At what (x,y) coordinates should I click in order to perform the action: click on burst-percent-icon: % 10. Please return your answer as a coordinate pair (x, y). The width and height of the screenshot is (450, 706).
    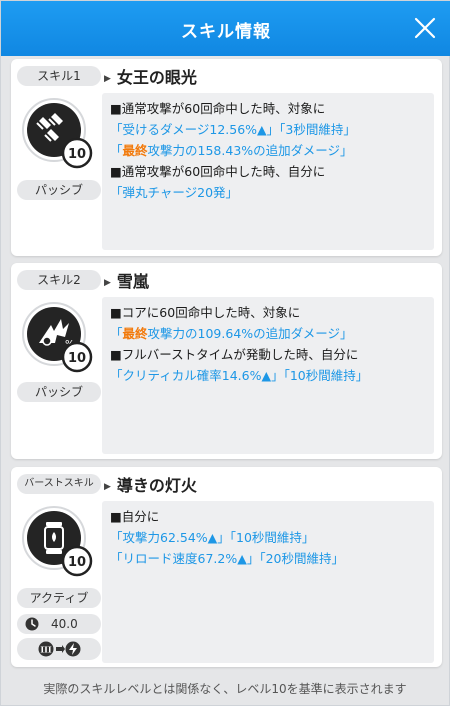
    Looking at the image, I should click on (58, 338).